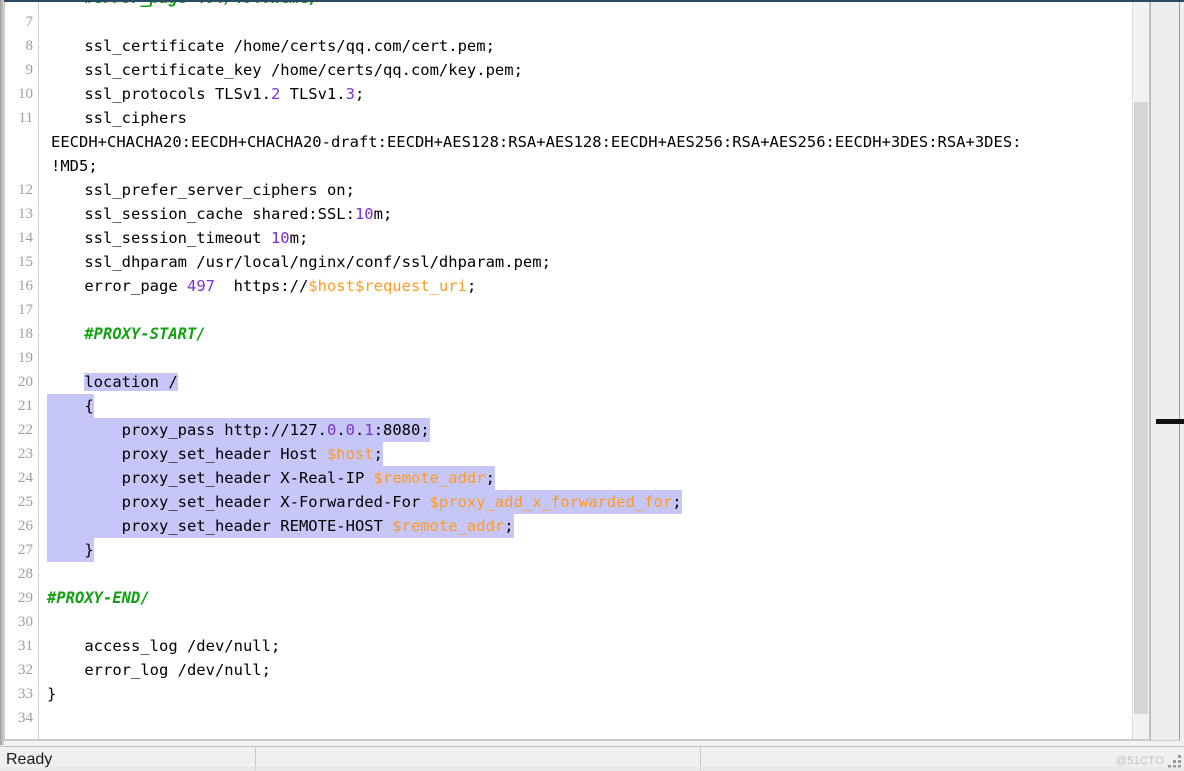 This screenshot has height=771, width=1184. What do you see at coordinates (577, 670) in the screenshot?
I see `code-line: 32 error_log /dev/null;` at bounding box center [577, 670].